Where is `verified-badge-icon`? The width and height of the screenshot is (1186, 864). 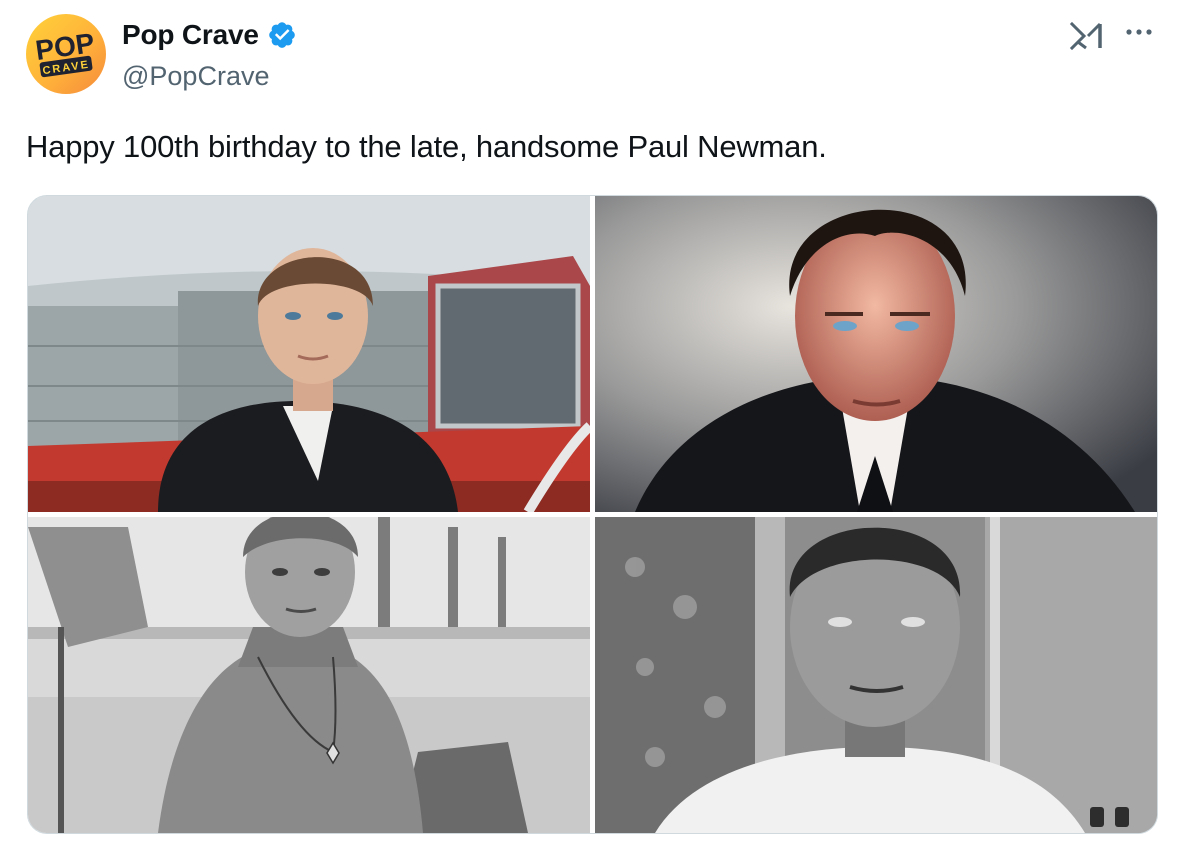 verified-badge-icon is located at coordinates (282, 35).